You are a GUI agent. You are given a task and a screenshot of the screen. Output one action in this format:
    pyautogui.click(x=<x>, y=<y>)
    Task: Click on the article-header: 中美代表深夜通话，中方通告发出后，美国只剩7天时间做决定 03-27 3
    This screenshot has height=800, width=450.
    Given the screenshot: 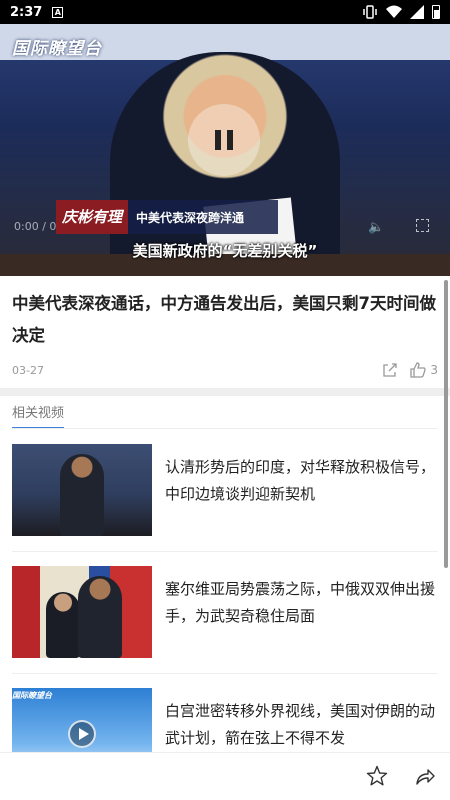 What is the action you would take?
    pyautogui.click(x=225, y=328)
    